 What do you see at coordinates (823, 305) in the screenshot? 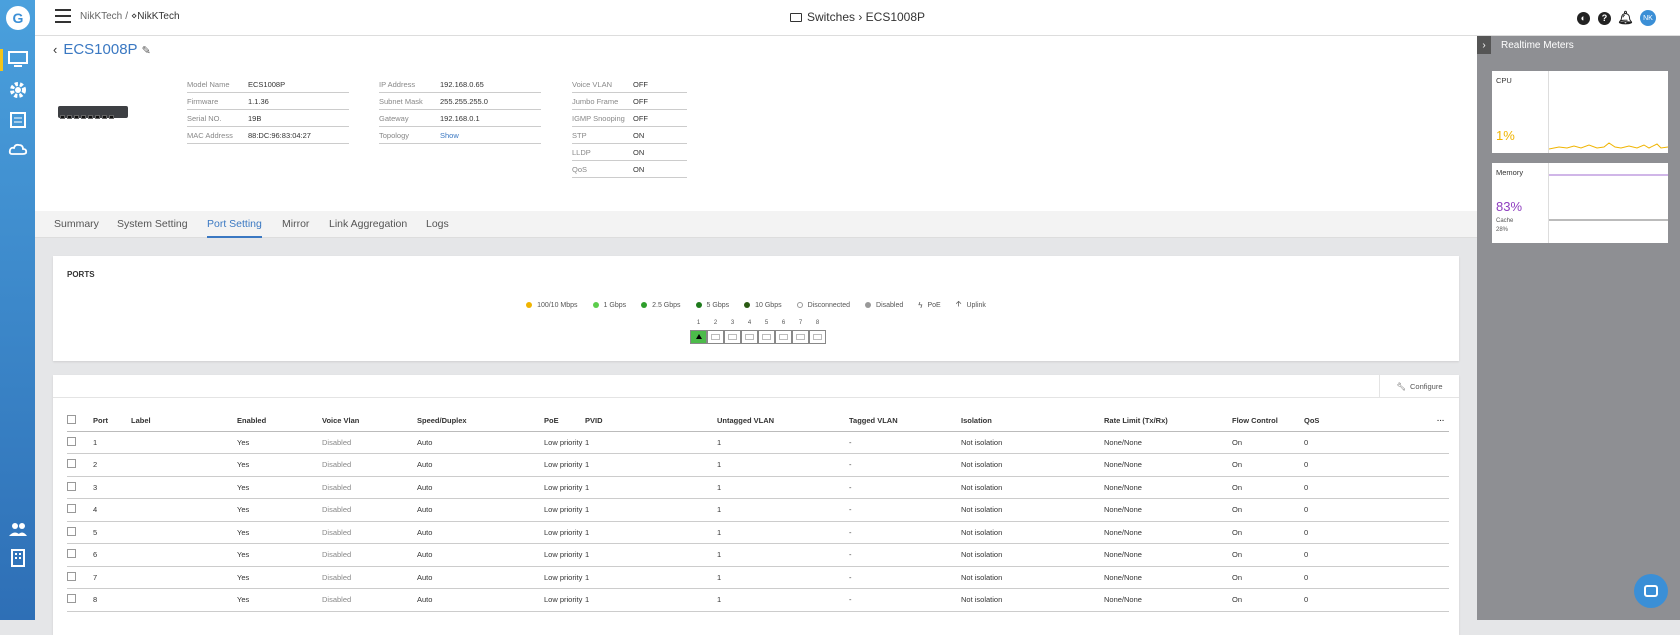
I see `legend-item: Disconnected` at bounding box center [823, 305].